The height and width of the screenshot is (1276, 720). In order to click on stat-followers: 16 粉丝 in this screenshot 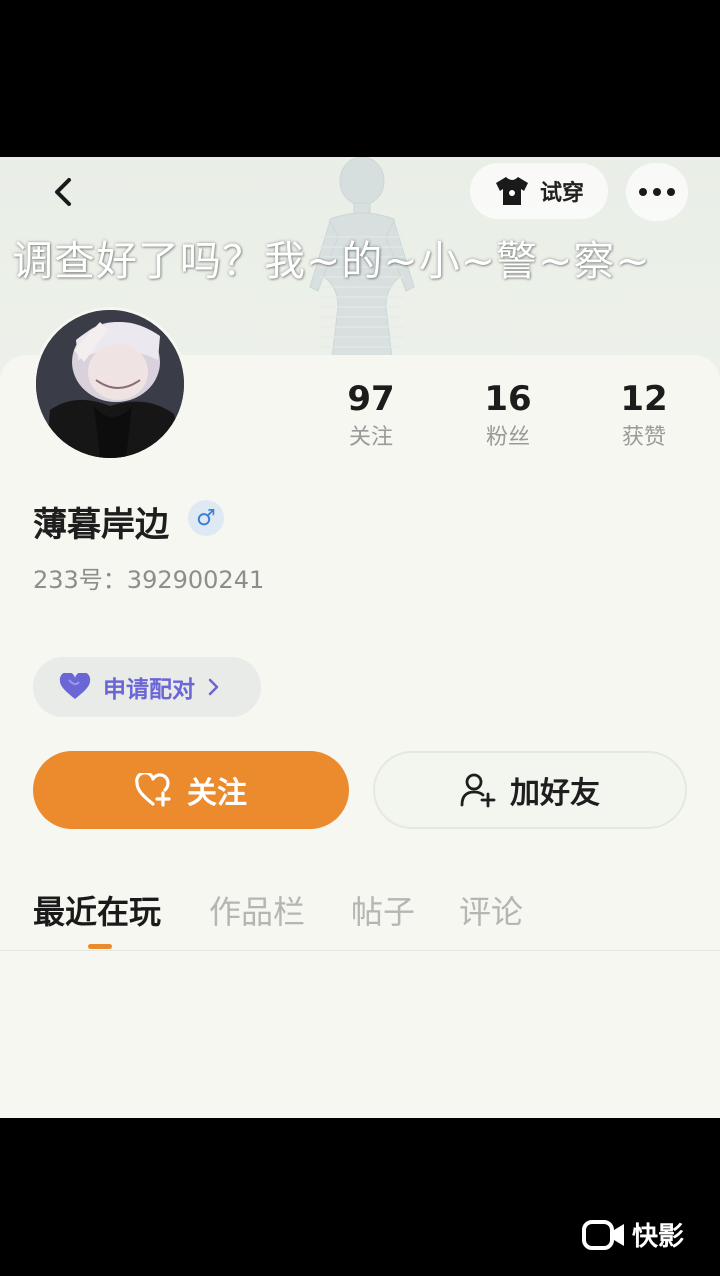, I will do `click(508, 417)`.